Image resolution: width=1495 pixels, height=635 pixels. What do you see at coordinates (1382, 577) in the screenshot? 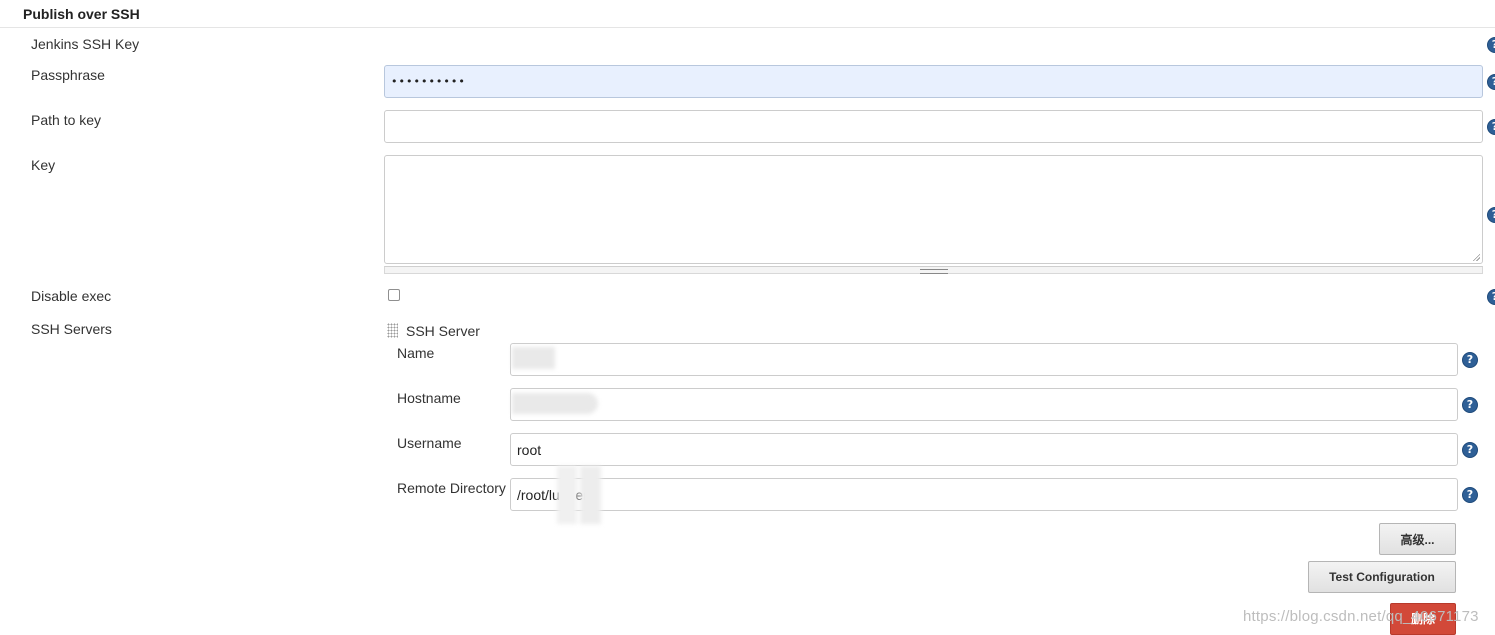
I see `test-configuration-button: Test Configuration` at bounding box center [1382, 577].